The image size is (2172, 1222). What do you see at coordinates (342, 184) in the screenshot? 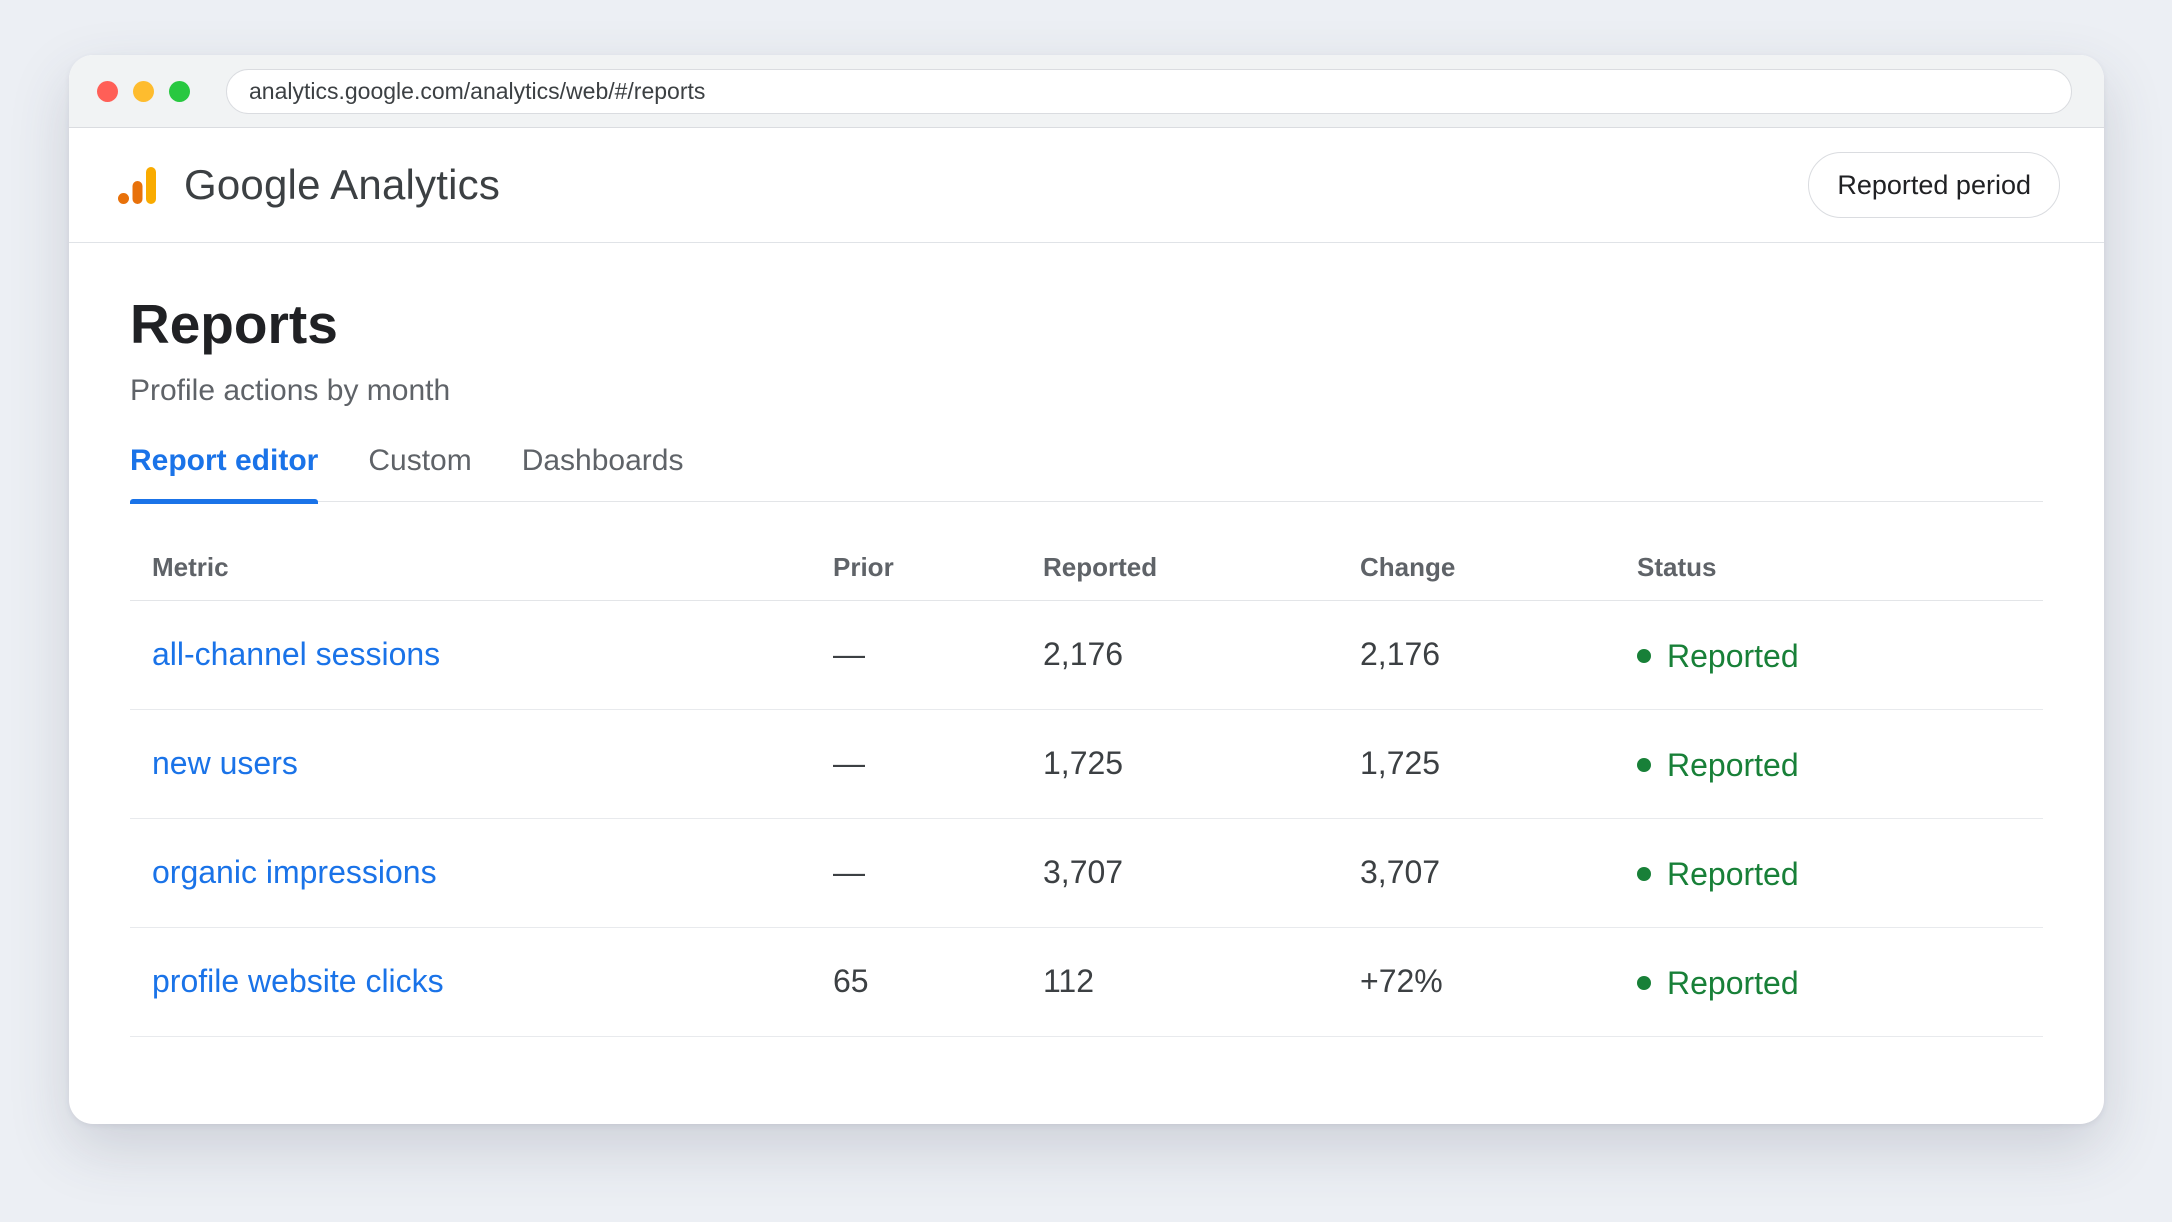
I see `app-title: Google Analytics` at bounding box center [342, 184].